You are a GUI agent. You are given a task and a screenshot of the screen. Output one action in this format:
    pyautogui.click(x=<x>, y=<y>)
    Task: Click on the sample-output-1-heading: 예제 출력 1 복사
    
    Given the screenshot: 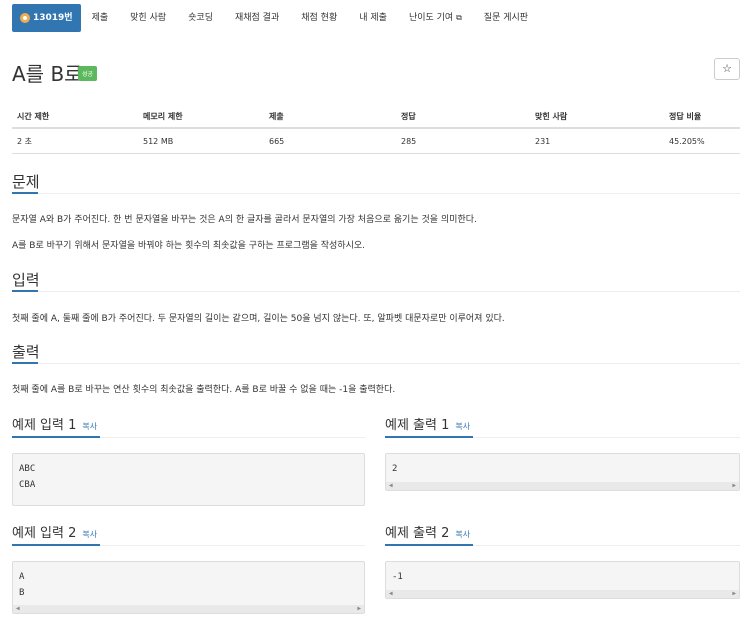 What is the action you would take?
    pyautogui.click(x=427, y=423)
    